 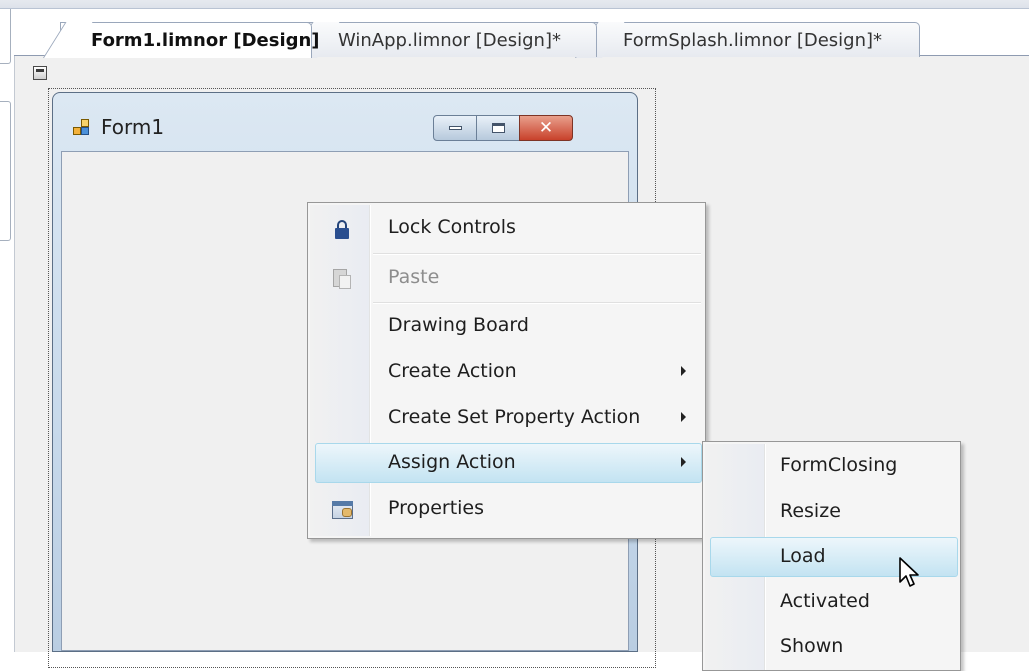 I want to click on menu-item-label: Drawing Board, so click(x=458, y=325).